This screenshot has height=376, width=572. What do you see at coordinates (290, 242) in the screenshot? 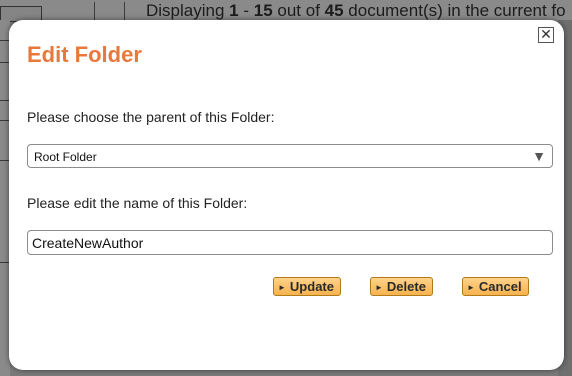
I see `folder-name-input` at bounding box center [290, 242].